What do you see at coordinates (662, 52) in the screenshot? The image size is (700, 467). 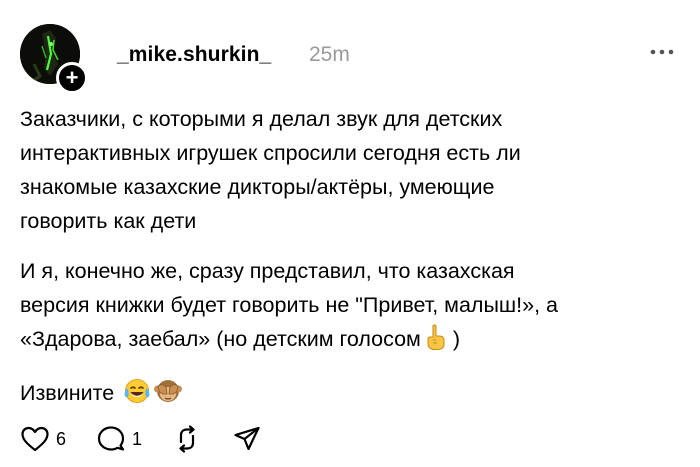 I see `more-icon` at bounding box center [662, 52].